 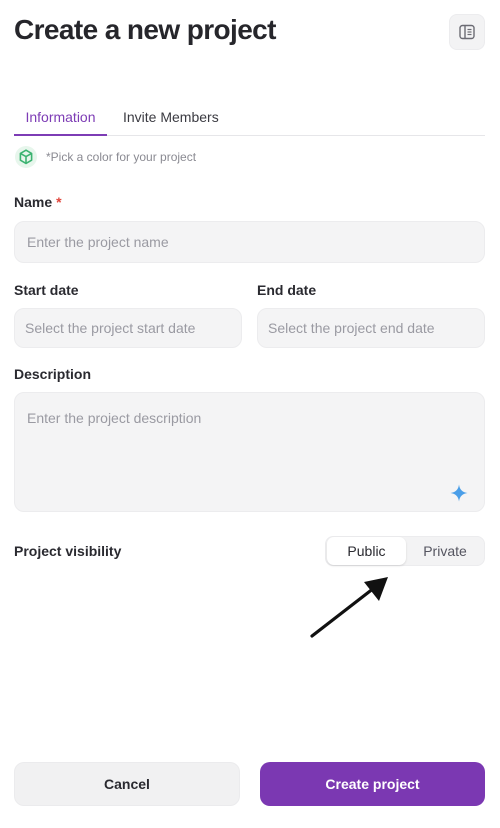 What do you see at coordinates (366, 551) in the screenshot?
I see `visibility-public-option: Public` at bounding box center [366, 551].